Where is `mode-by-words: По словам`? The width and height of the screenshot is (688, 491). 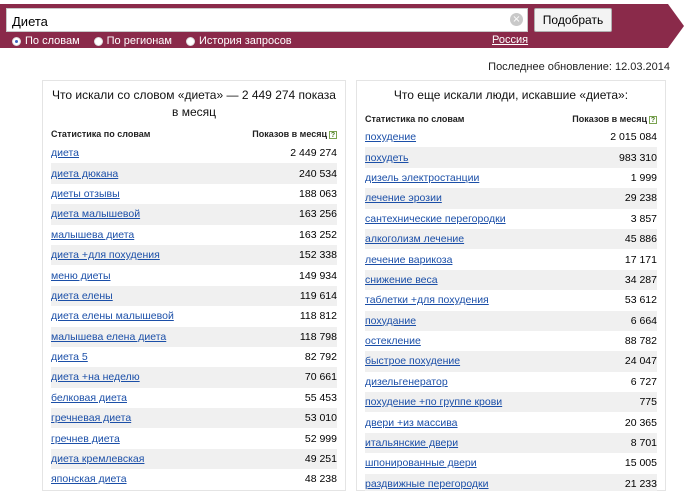 mode-by-words: По словам is located at coordinates (46, 41).